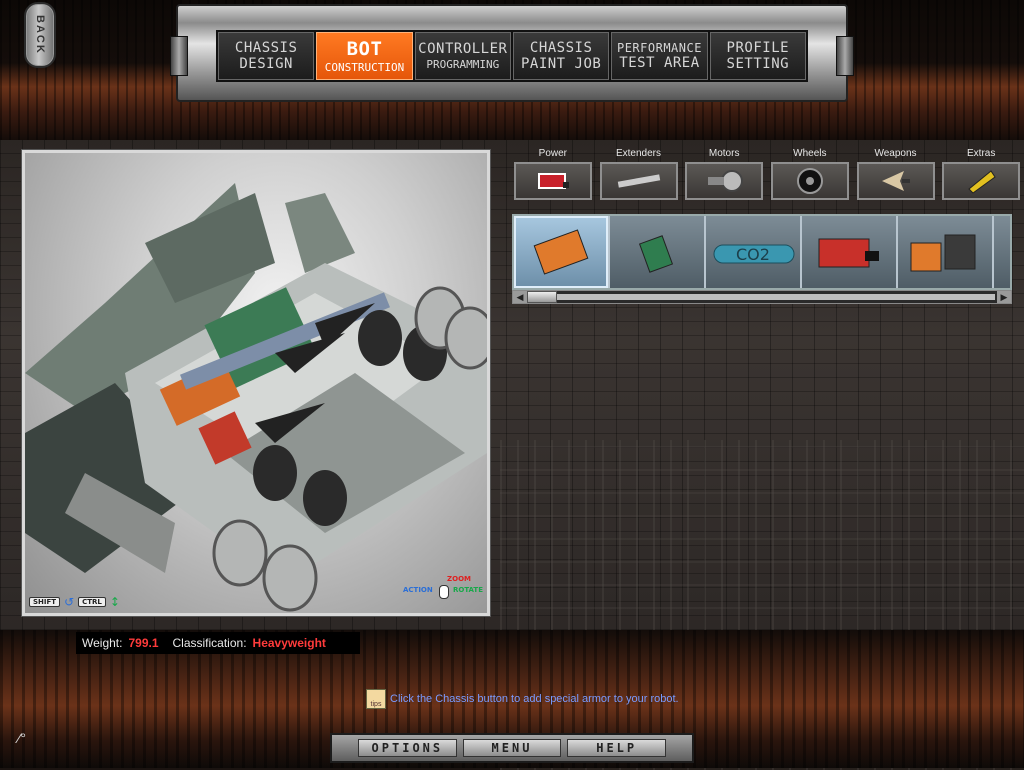  I want to click on category-motors: Motors, so click(724, 175).